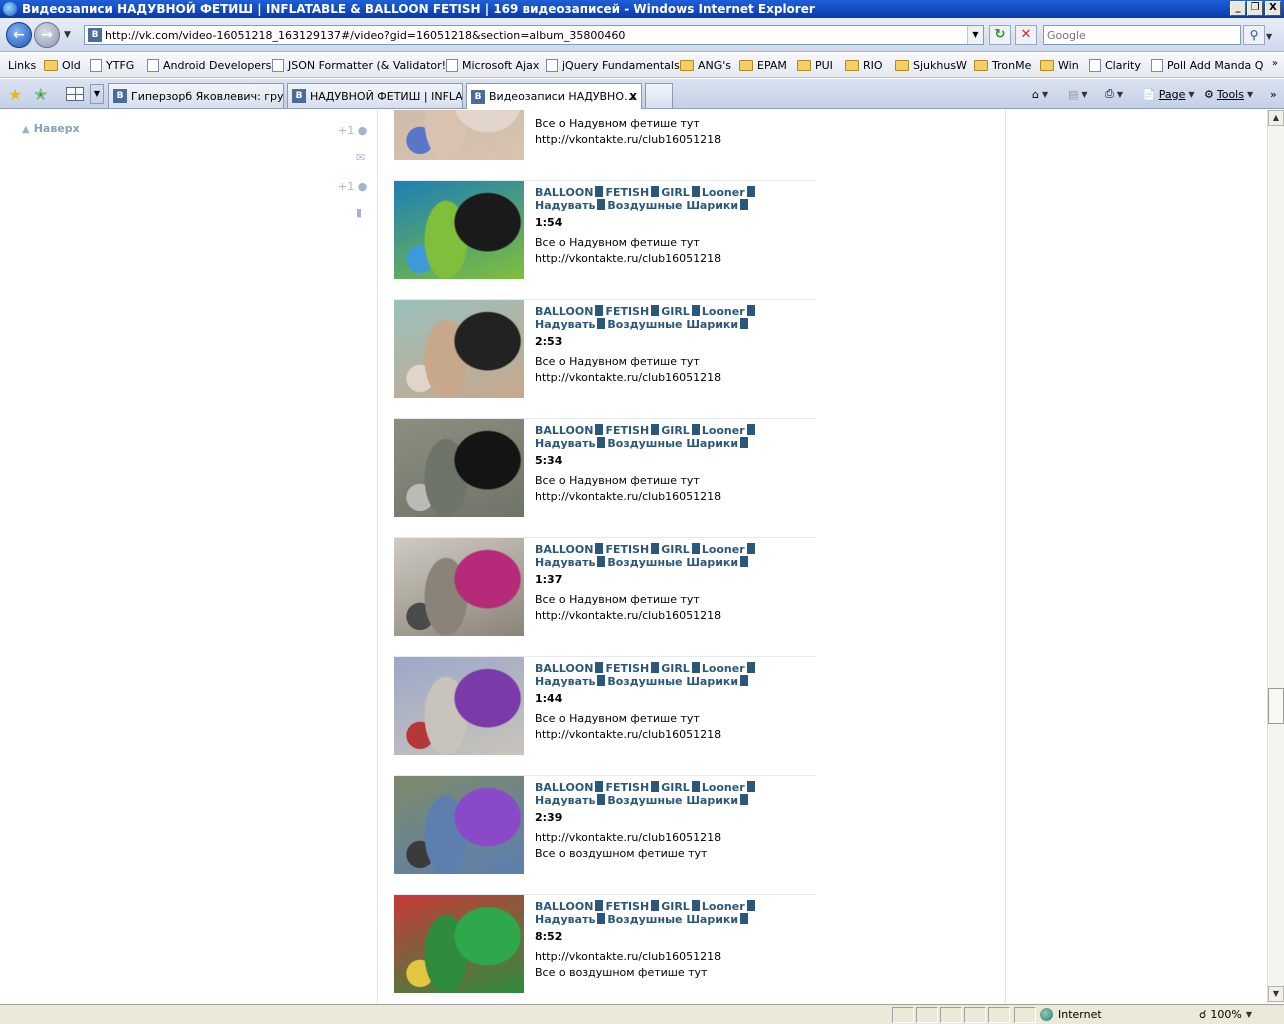  I want to click on favorites-star-icon: ★, so click(15, 94).